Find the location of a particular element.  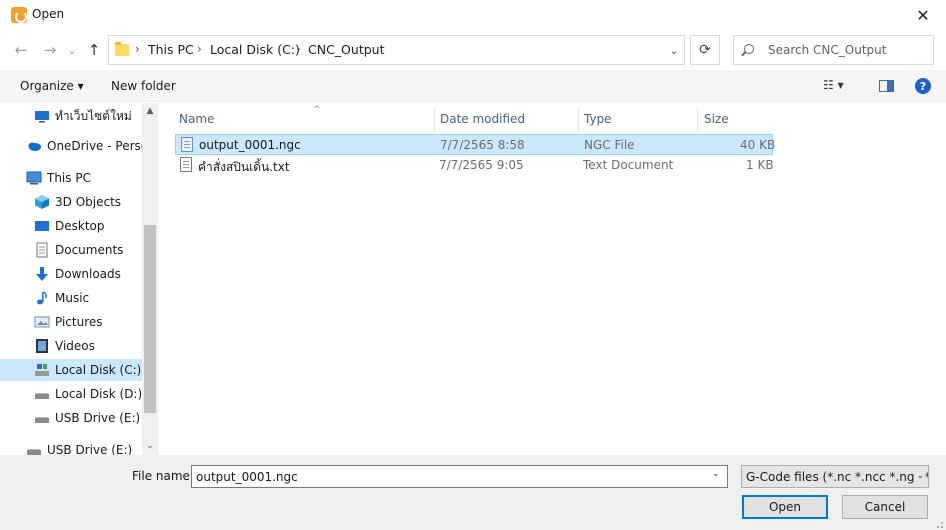

file-name: output_0001.ngc is located at coordinates (250, 145).